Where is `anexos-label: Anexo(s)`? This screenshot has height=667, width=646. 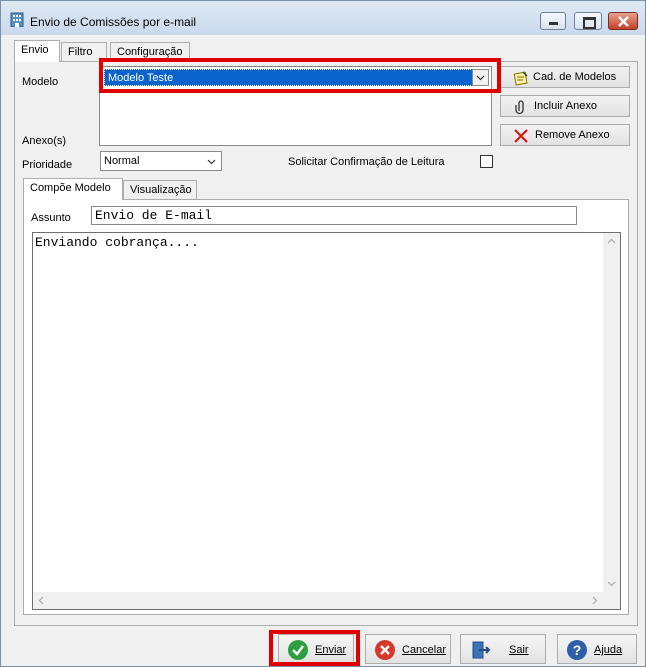
anexos-label: Anexo(s) is located at coordinates (44, 141).